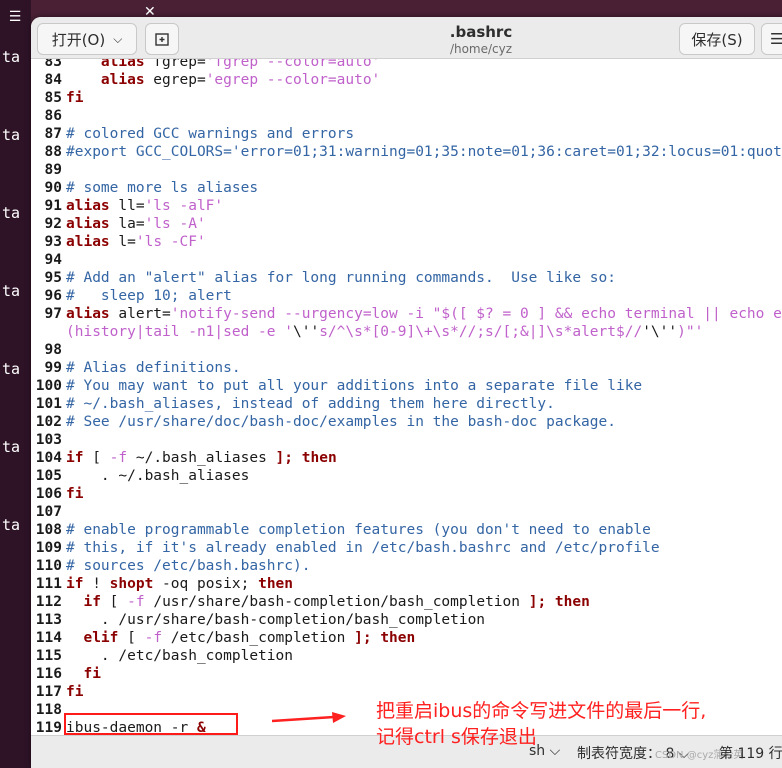  Describe the element at coordinates (406, 566) in the screenshot. I see `code-line: 110 # sources /etc/bash.bashrc).` at that location.